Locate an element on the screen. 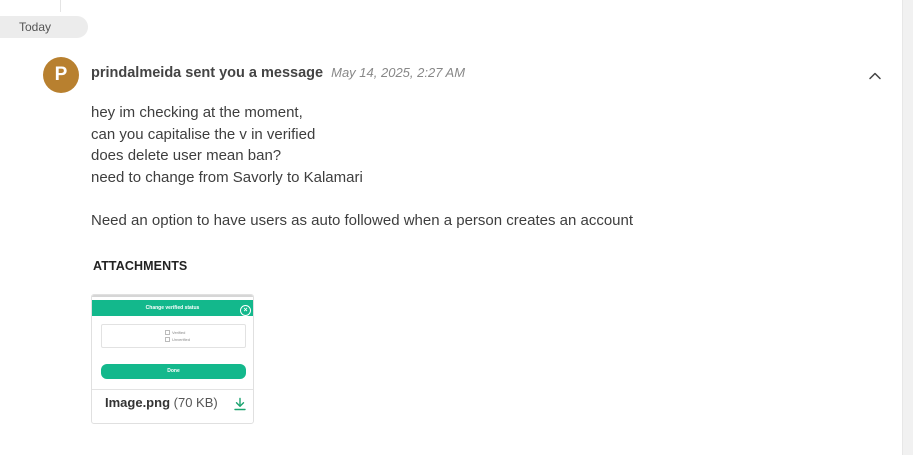 The width and height of the screenshot is (913, 455). message-line: can you capitalise the v in verified is located at coordinates (203, 134).